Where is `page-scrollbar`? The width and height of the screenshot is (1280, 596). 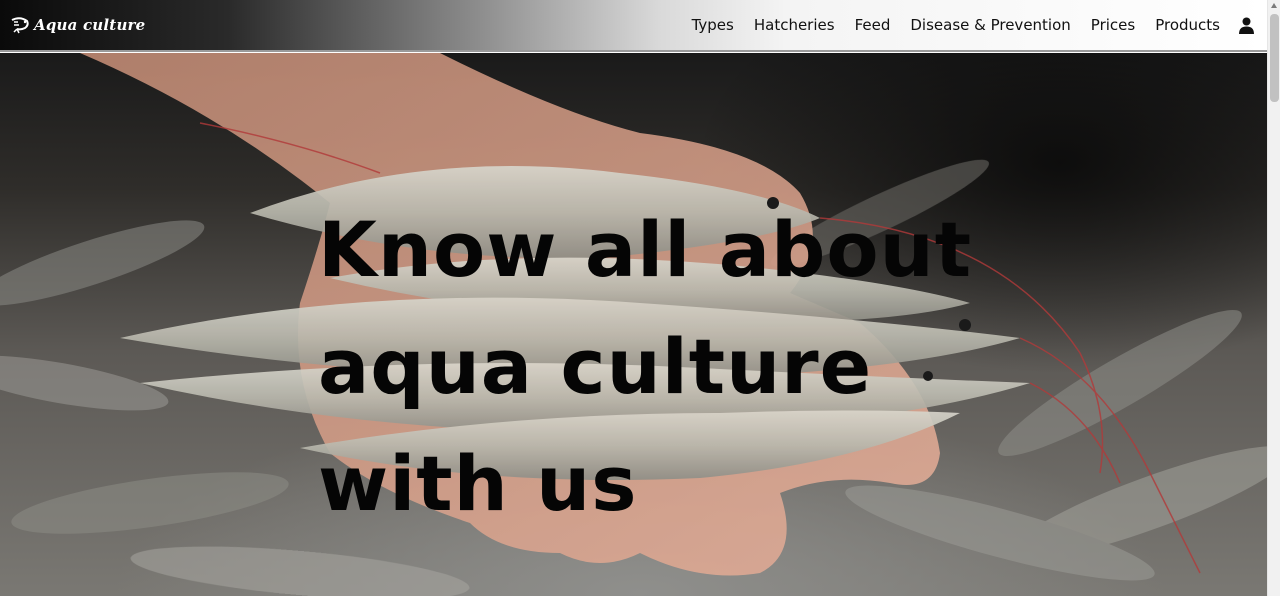
page-scrollbar is located at coordinates (1273, 298).